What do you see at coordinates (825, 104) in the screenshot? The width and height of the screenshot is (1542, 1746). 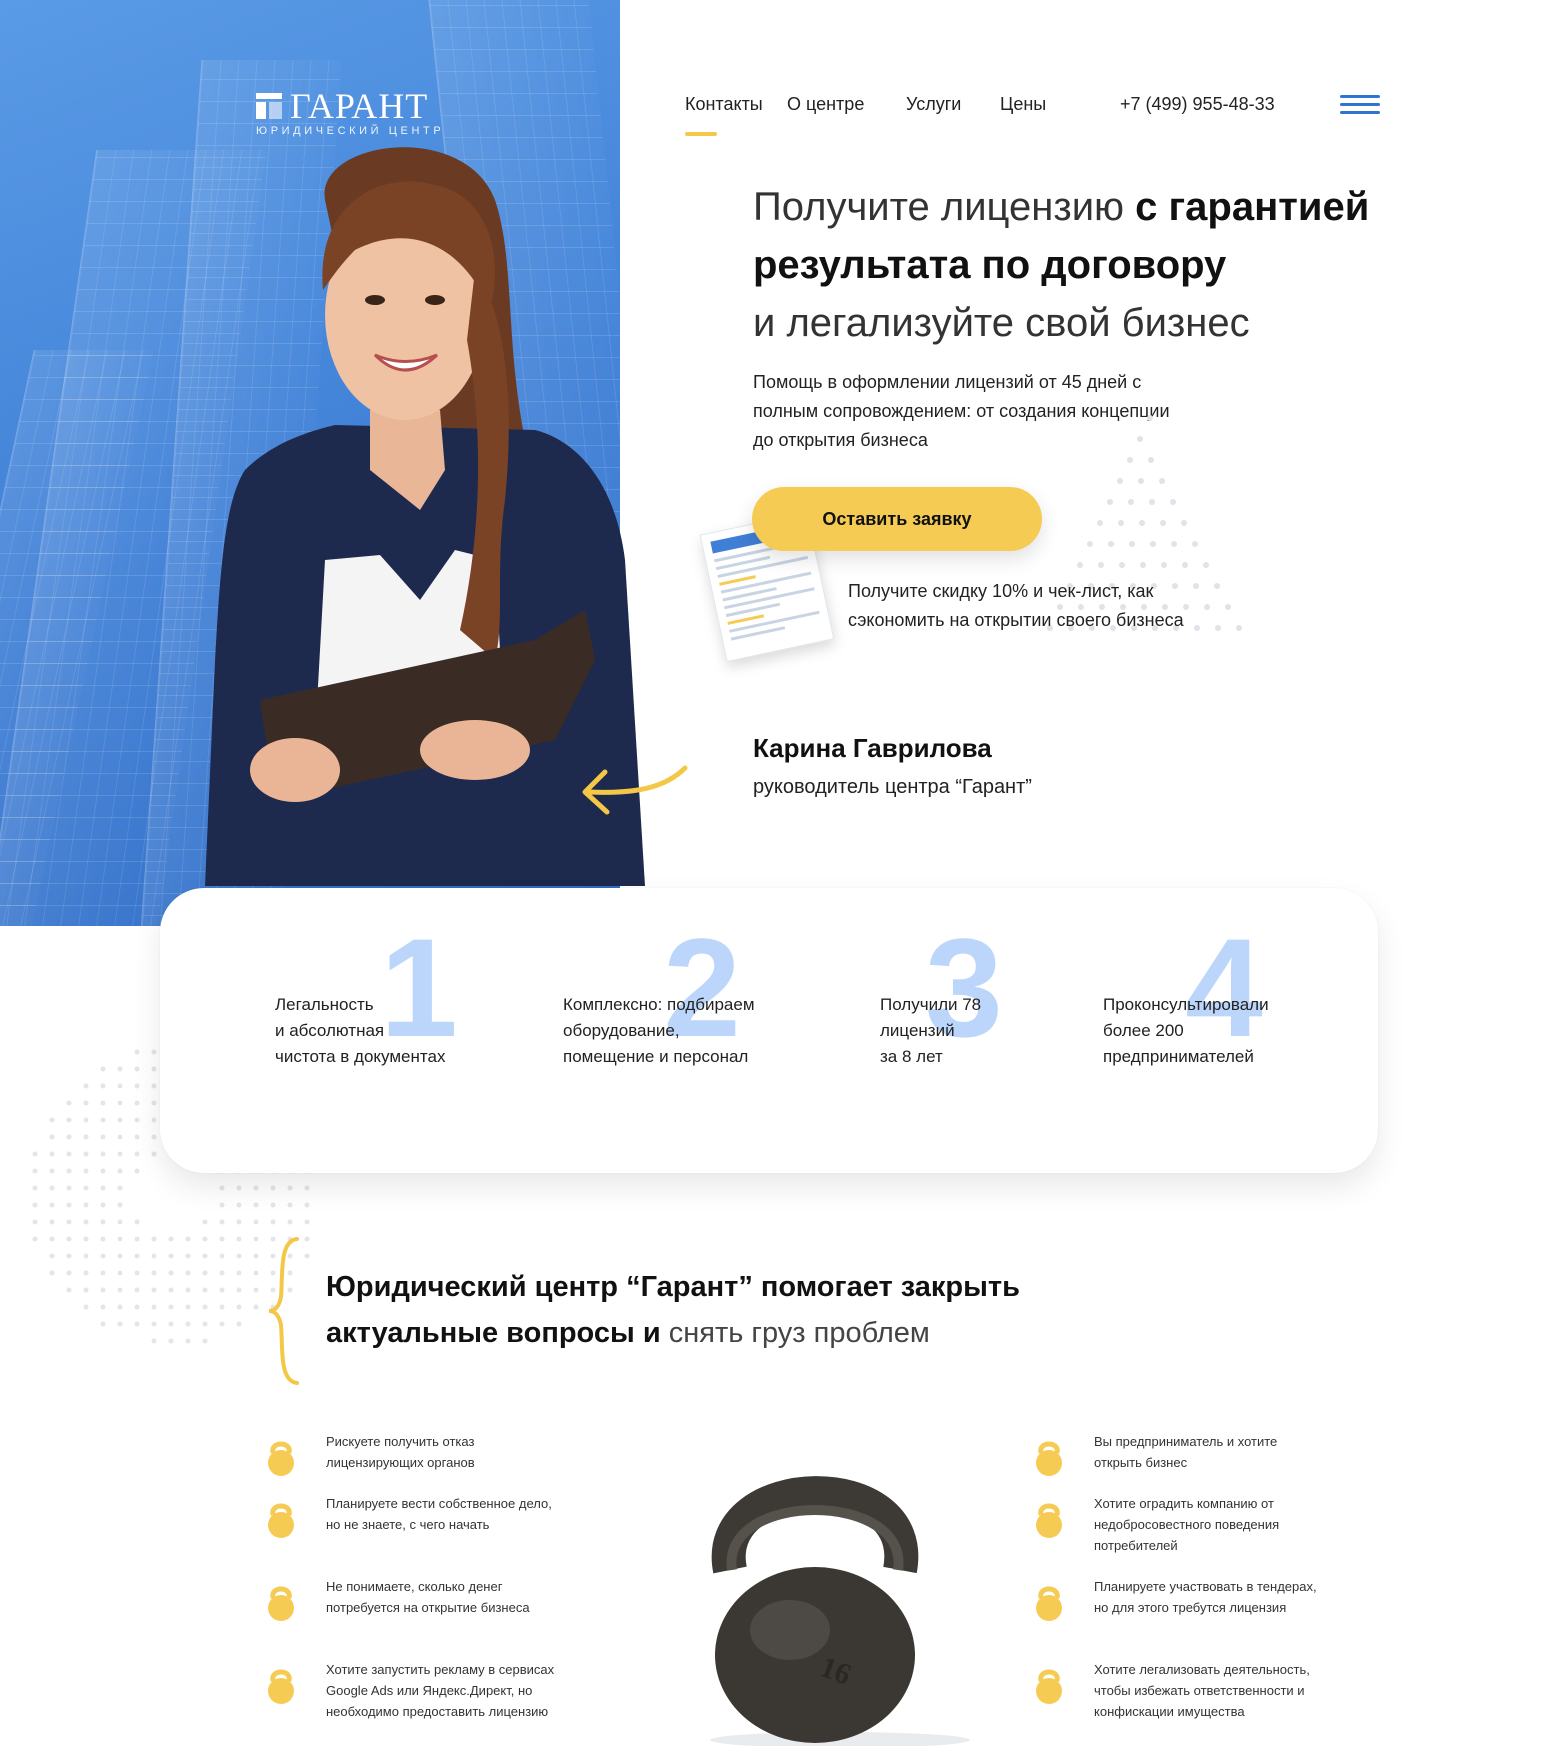 I see `nav-item-about: О центре` at bounding box center [825, 104].